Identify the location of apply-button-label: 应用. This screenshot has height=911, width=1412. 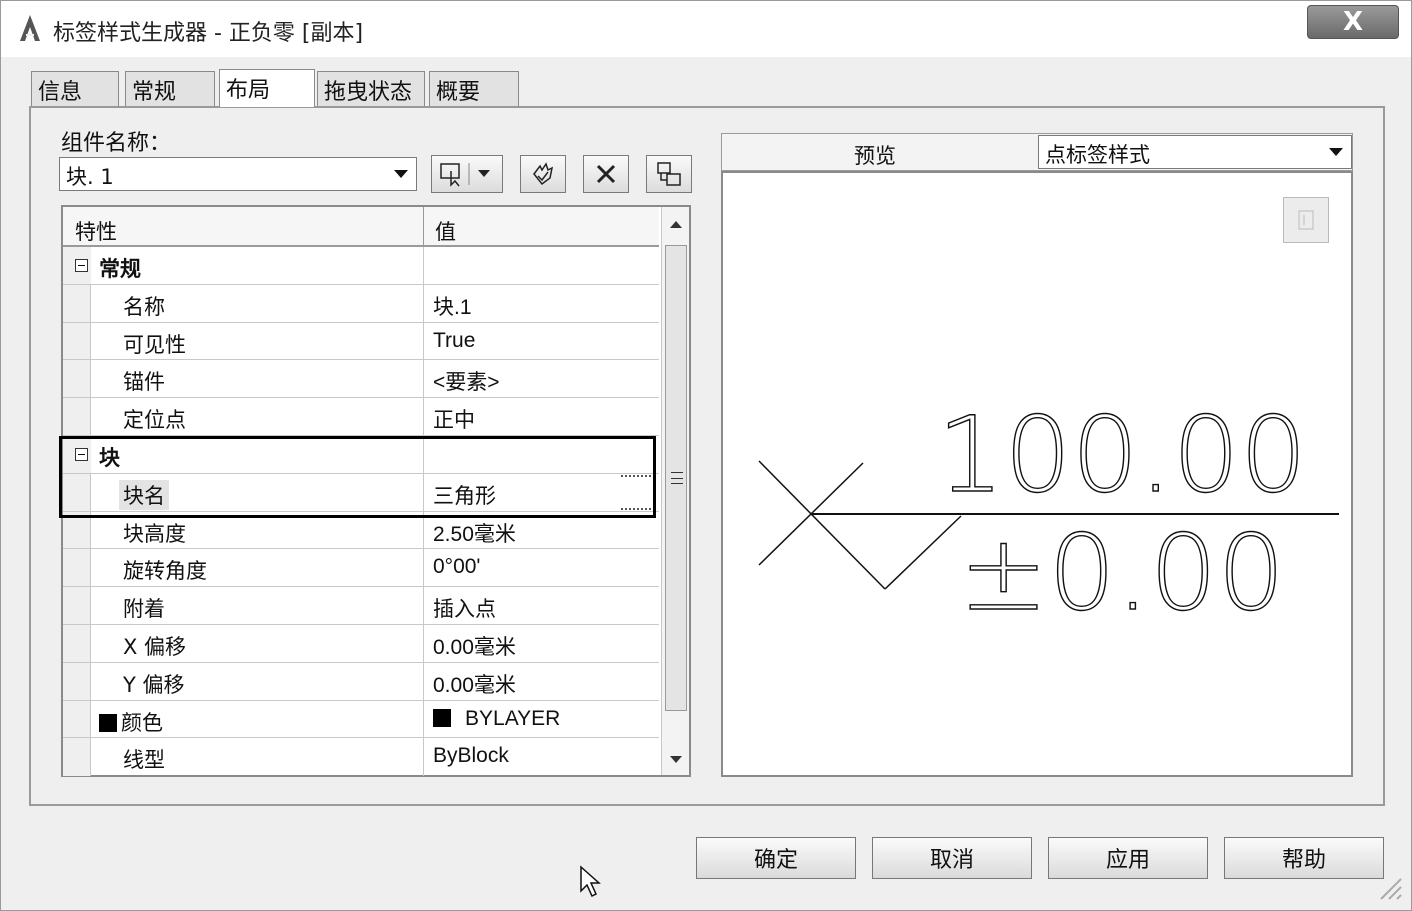
(1127, 860).